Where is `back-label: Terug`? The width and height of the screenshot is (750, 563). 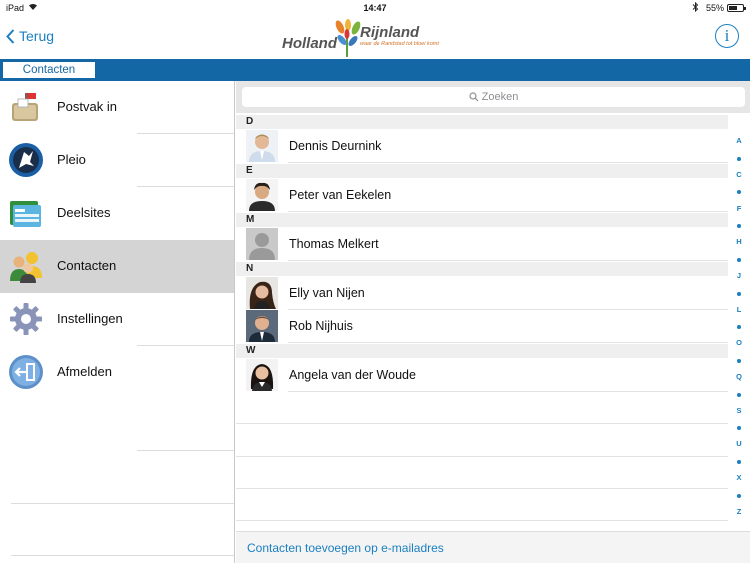
back-label: Terug is located at coordinates (37, 36).